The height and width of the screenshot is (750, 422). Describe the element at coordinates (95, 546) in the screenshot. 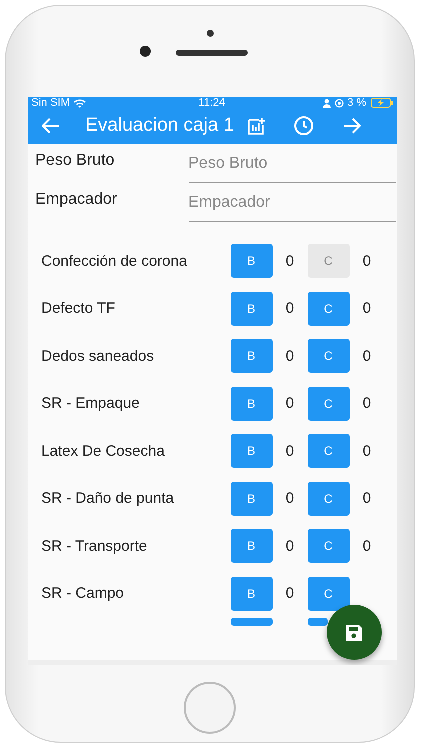

I see `defect-label: SR - Transporte` at that location.